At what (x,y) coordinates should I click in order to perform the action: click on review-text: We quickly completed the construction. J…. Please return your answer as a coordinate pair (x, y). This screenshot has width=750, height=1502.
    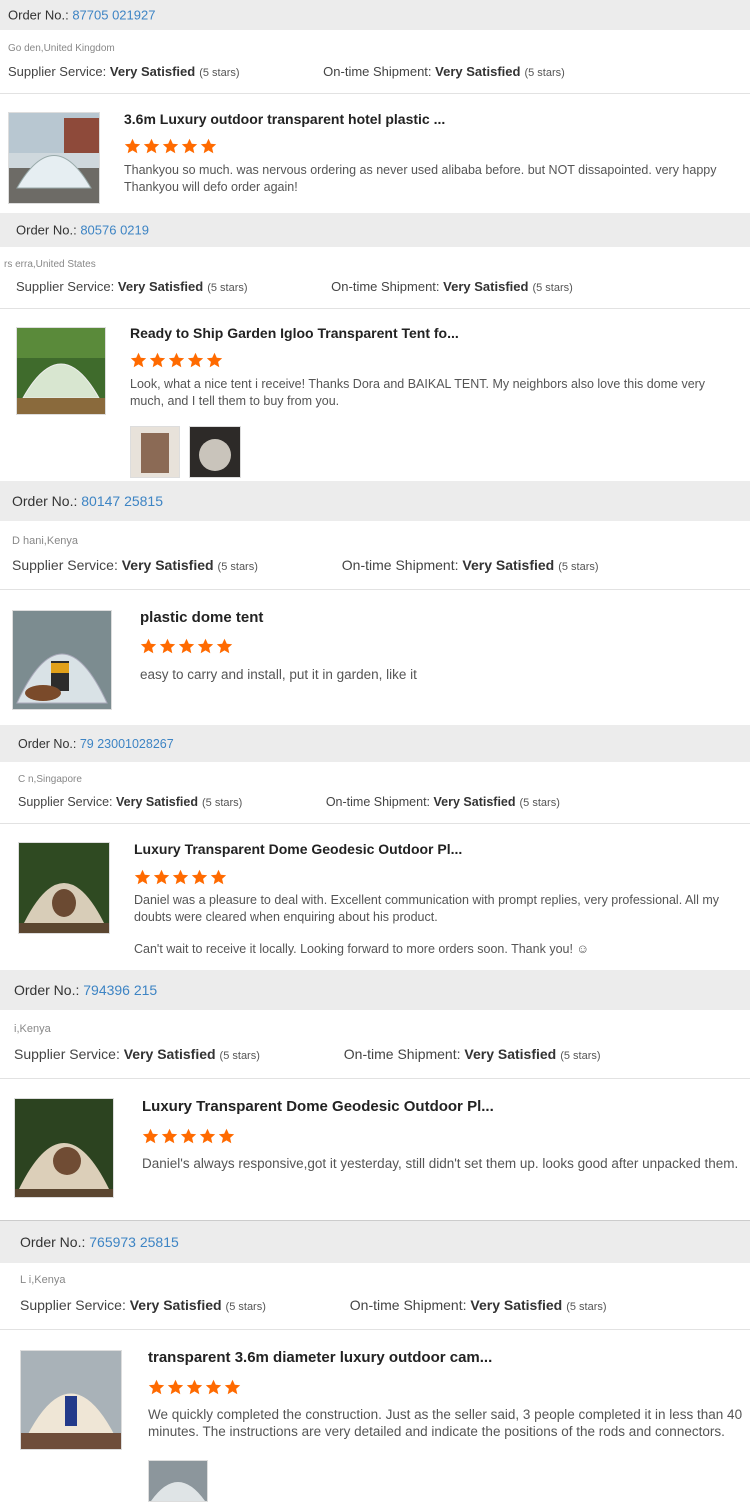
    Looking at the image, I should click on (445, 1423).